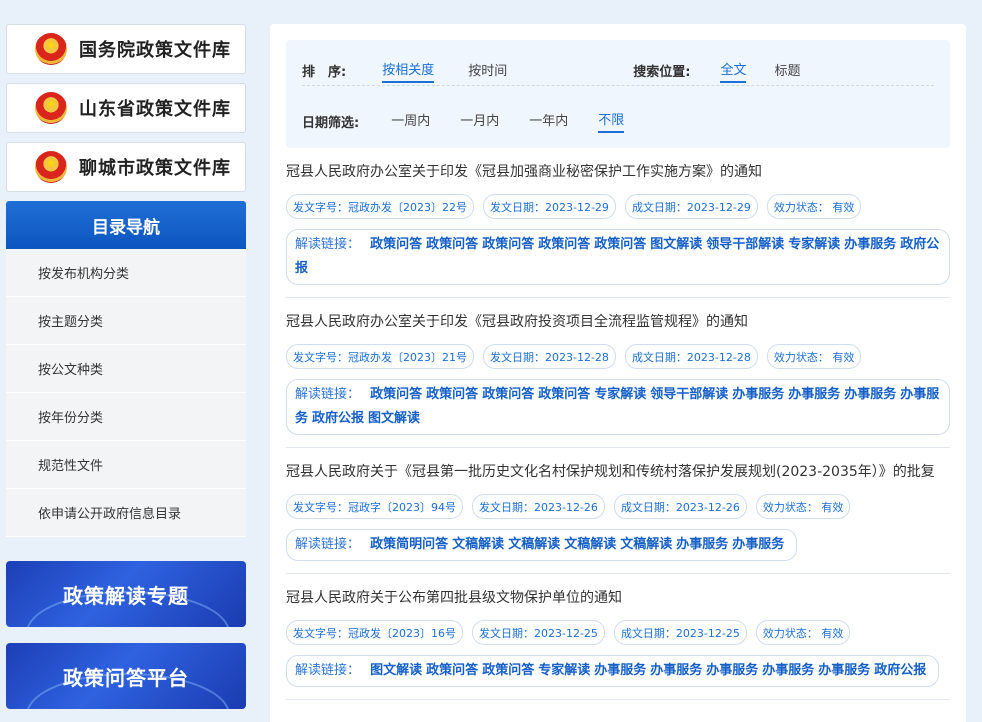  Describe the element at coordinates (618, 322) in the screenshot. I see `document-title-link: 冠县人民政府办公室关于印发《冠县政府投资项目全流程监管规程》的通知` at that location.